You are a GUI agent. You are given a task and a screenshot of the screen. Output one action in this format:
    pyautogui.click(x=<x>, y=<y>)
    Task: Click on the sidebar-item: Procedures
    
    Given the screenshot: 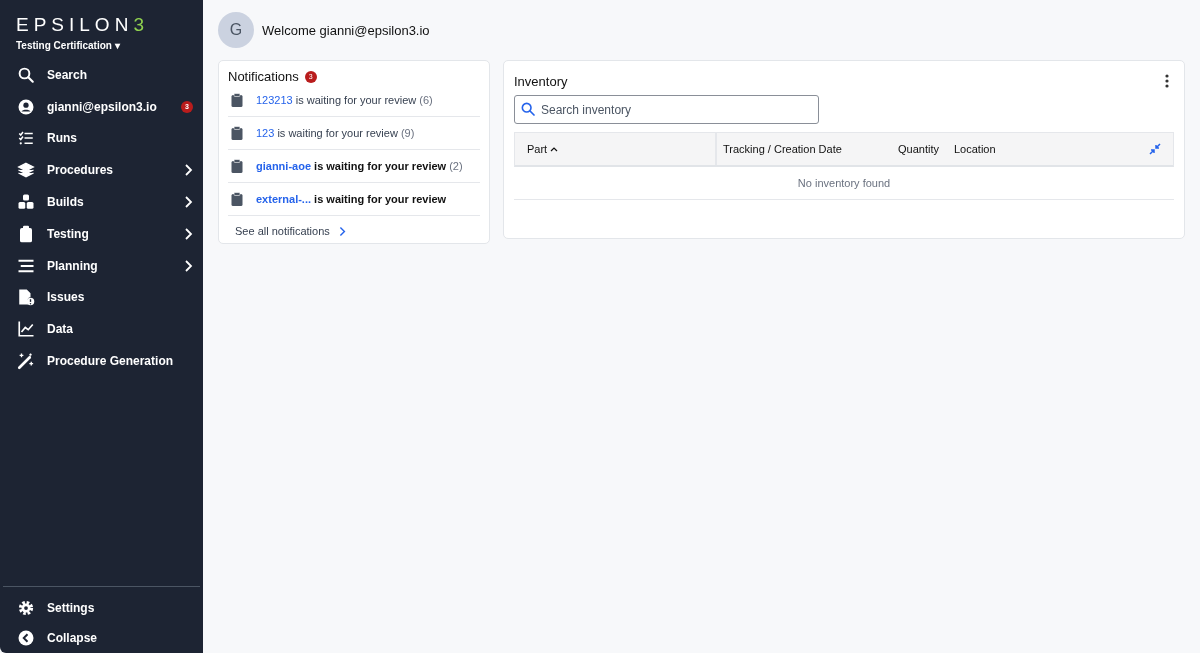 What is the action you would take?
    pyautogui.click(x=101, y=170)
    